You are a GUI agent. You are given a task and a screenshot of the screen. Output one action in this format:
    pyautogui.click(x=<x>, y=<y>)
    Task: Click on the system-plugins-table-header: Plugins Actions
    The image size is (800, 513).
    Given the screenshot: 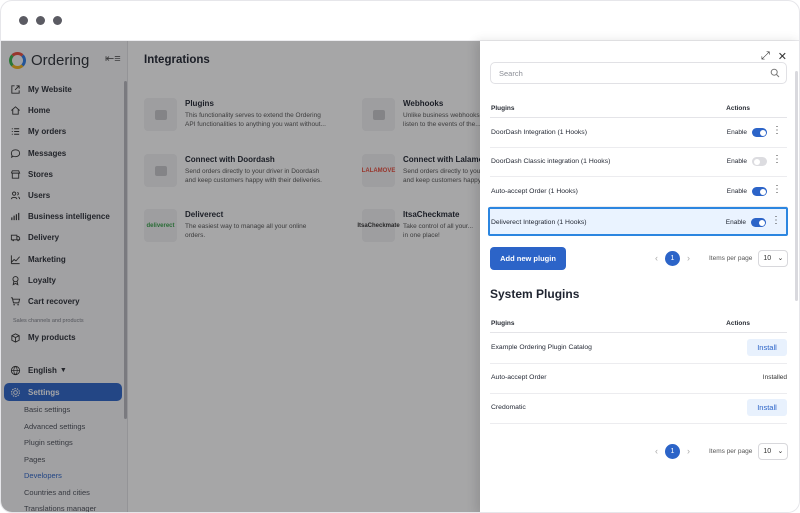 What is the action you would take?
    pyautogui.click(x=638, y=323)
    